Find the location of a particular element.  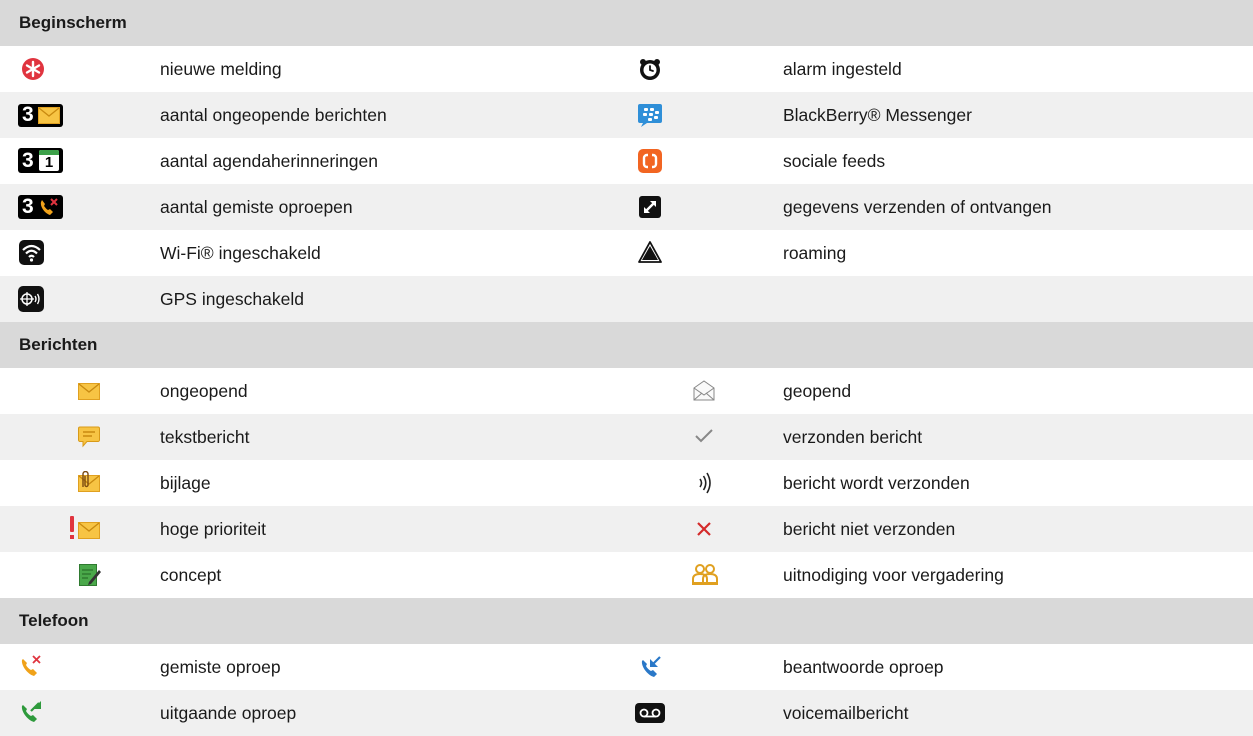

answered-call-icon is located at coordinates (651, 666).